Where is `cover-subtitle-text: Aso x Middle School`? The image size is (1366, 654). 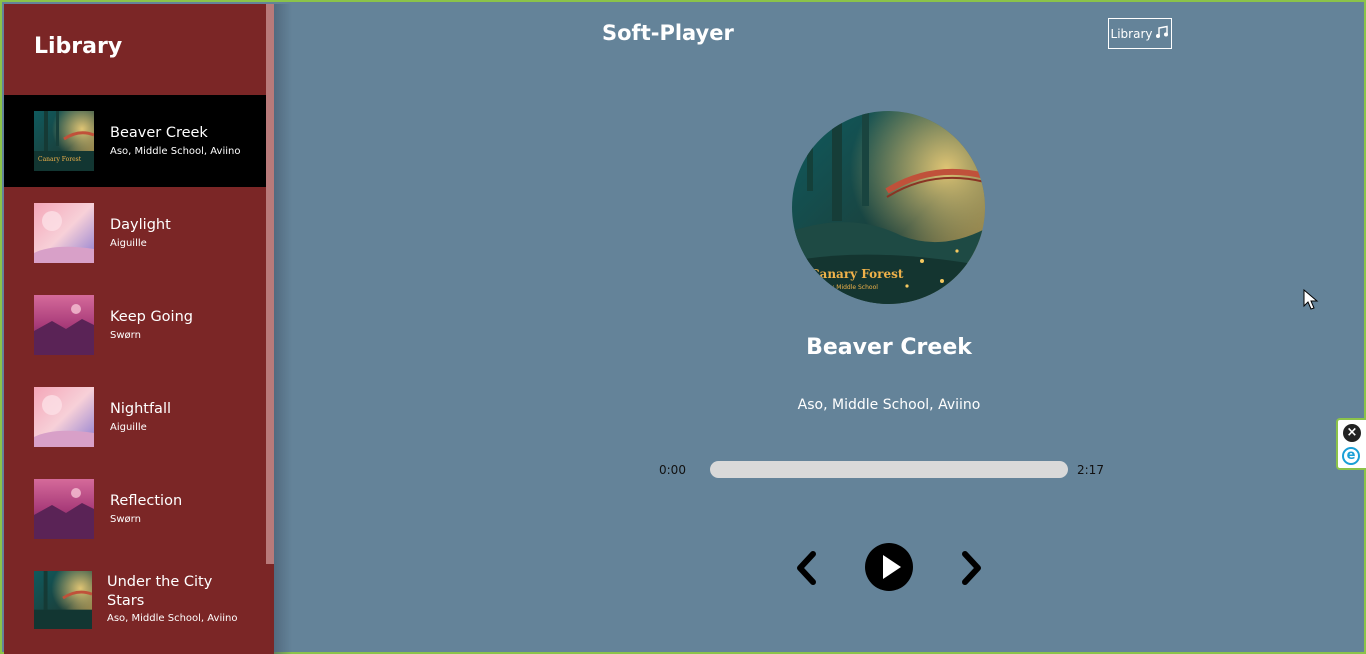
cover-subtitle-text: Aso x Middle School is located at coordinates (848, 287).